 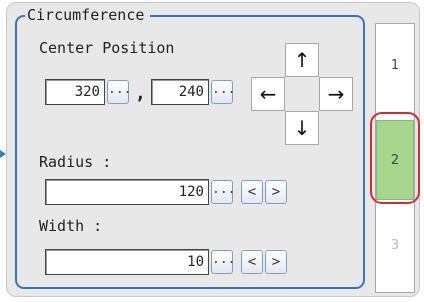 I want to click on arrow-pad-center, so click(x=302, y=94).